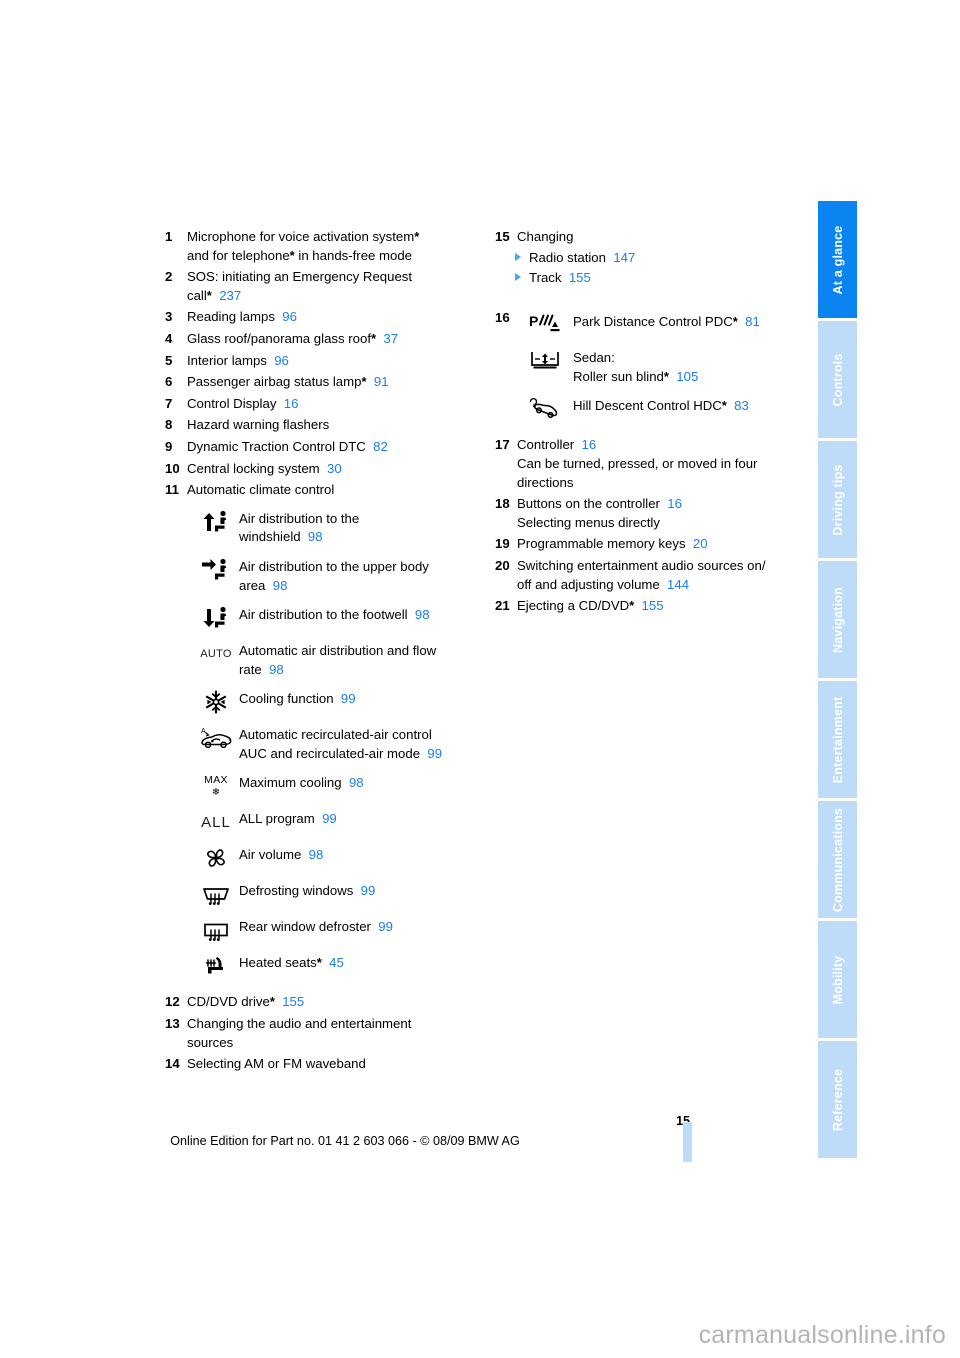  What do you see at coordinates (837, 859) in the screenshot?
I see `tab-communications: Communications` at bounding box center [837, 859].